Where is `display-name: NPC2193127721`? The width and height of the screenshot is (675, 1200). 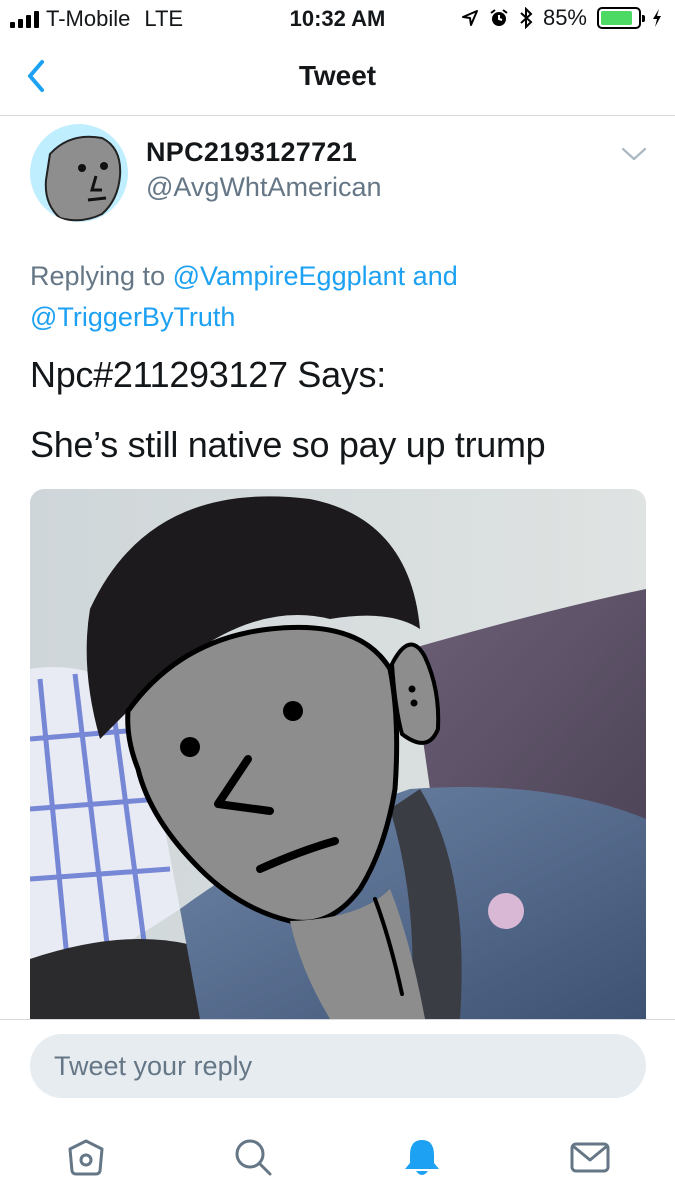 display-name: NPC2193127721 is located at coordinates (251, 152).